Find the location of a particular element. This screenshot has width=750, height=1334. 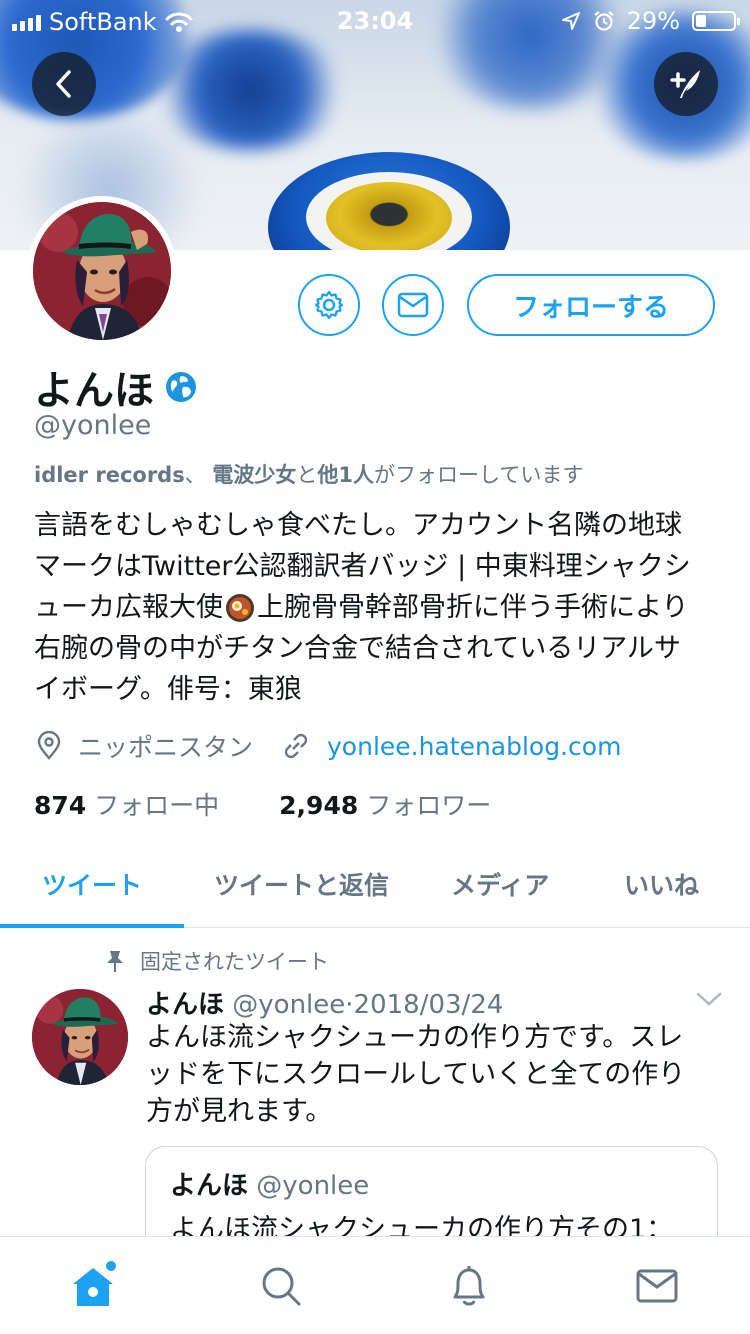

website-link: yonlee.hatenablog.com is located at coordinates (474, 746).